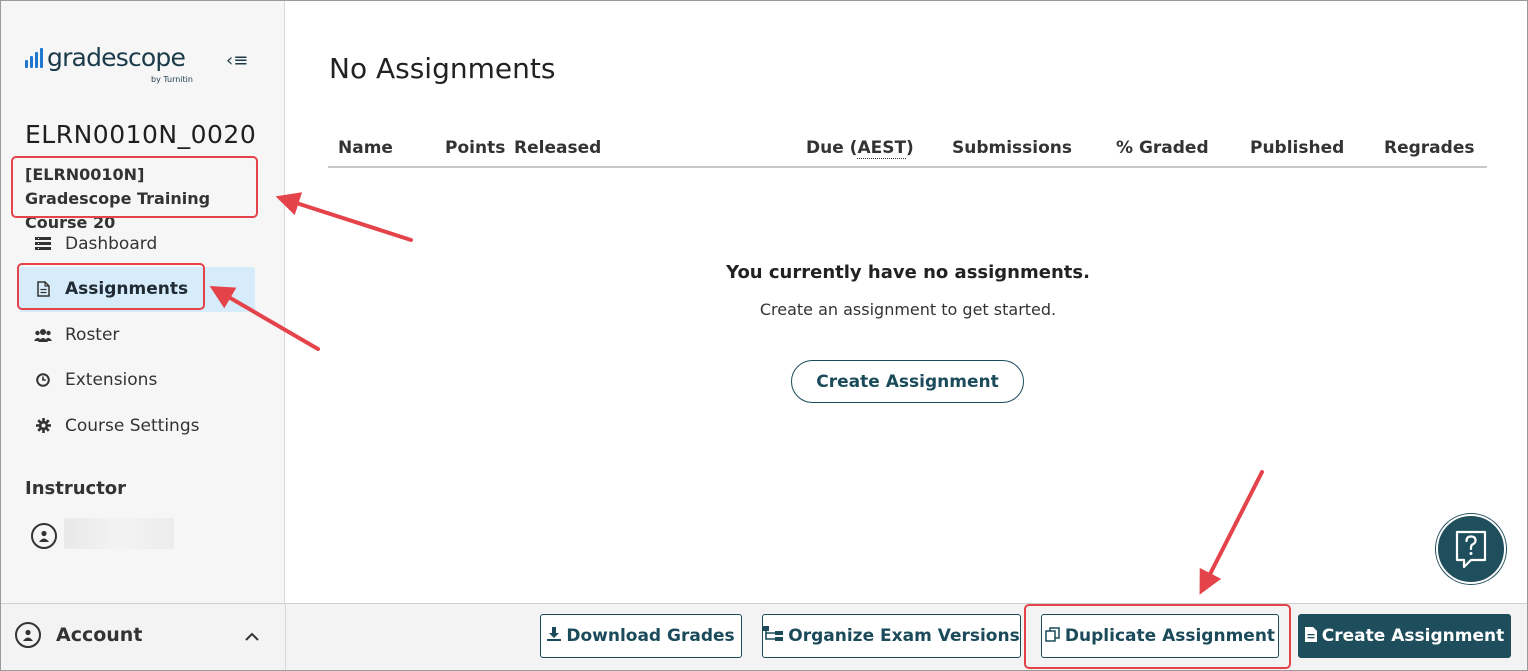 The width and height of the screenshot is (1528, 671). Describe the element at coordinates (1012, 148) in the screenshot. I see `column-header-submissions: Submissions` at that location.